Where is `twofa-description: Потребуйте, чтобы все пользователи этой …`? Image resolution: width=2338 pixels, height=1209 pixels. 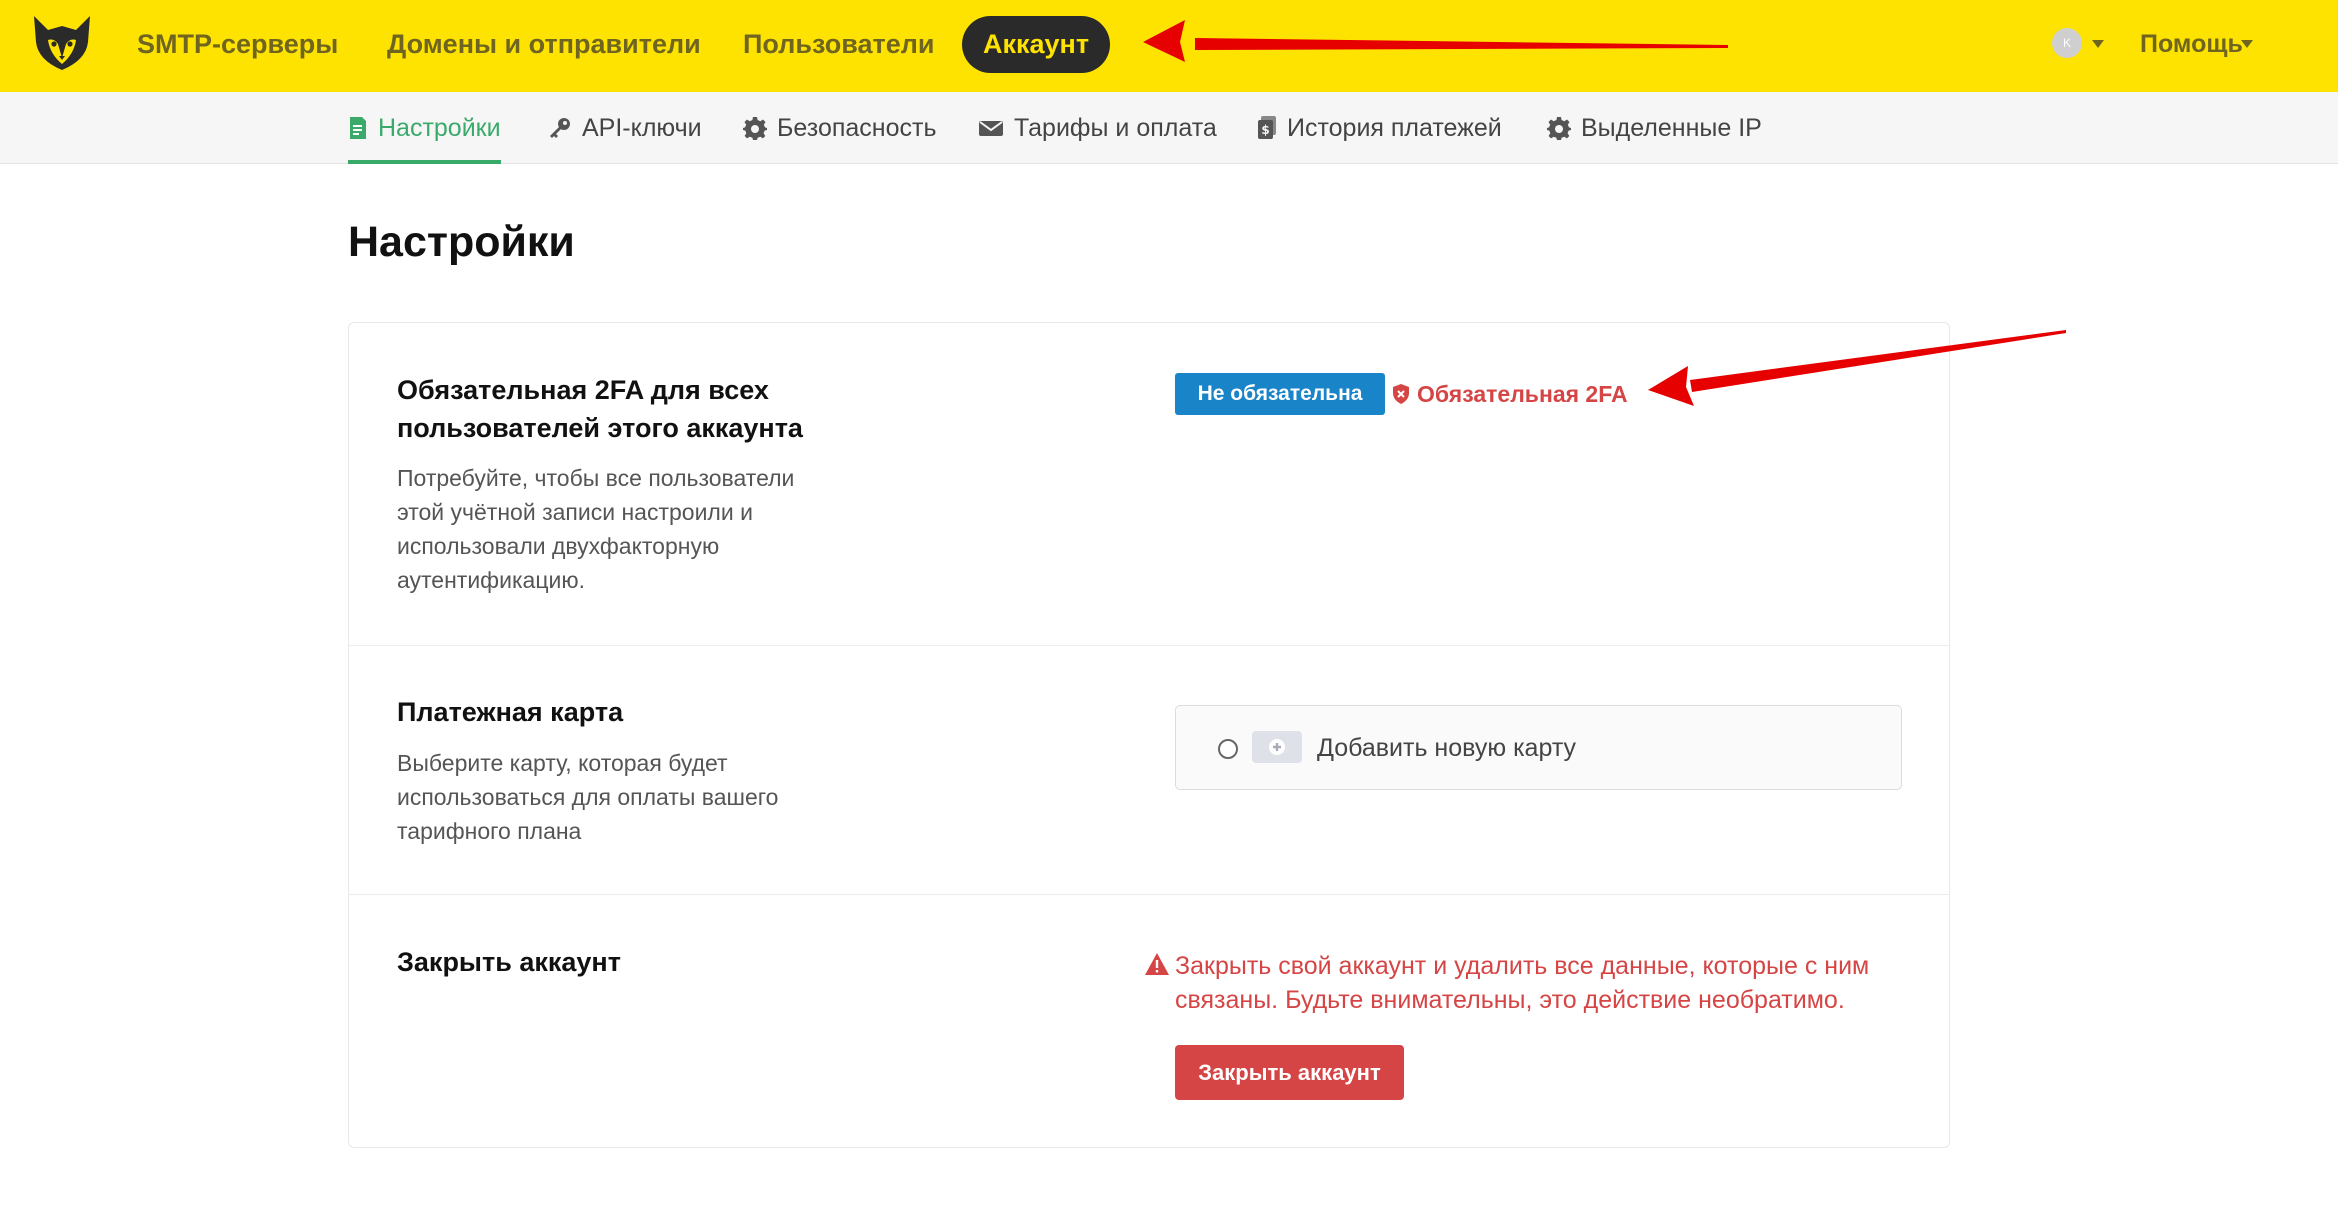 twofa-description: Потребуйте, чтобы все пользователи этой … is located at coordinates (596, 529).